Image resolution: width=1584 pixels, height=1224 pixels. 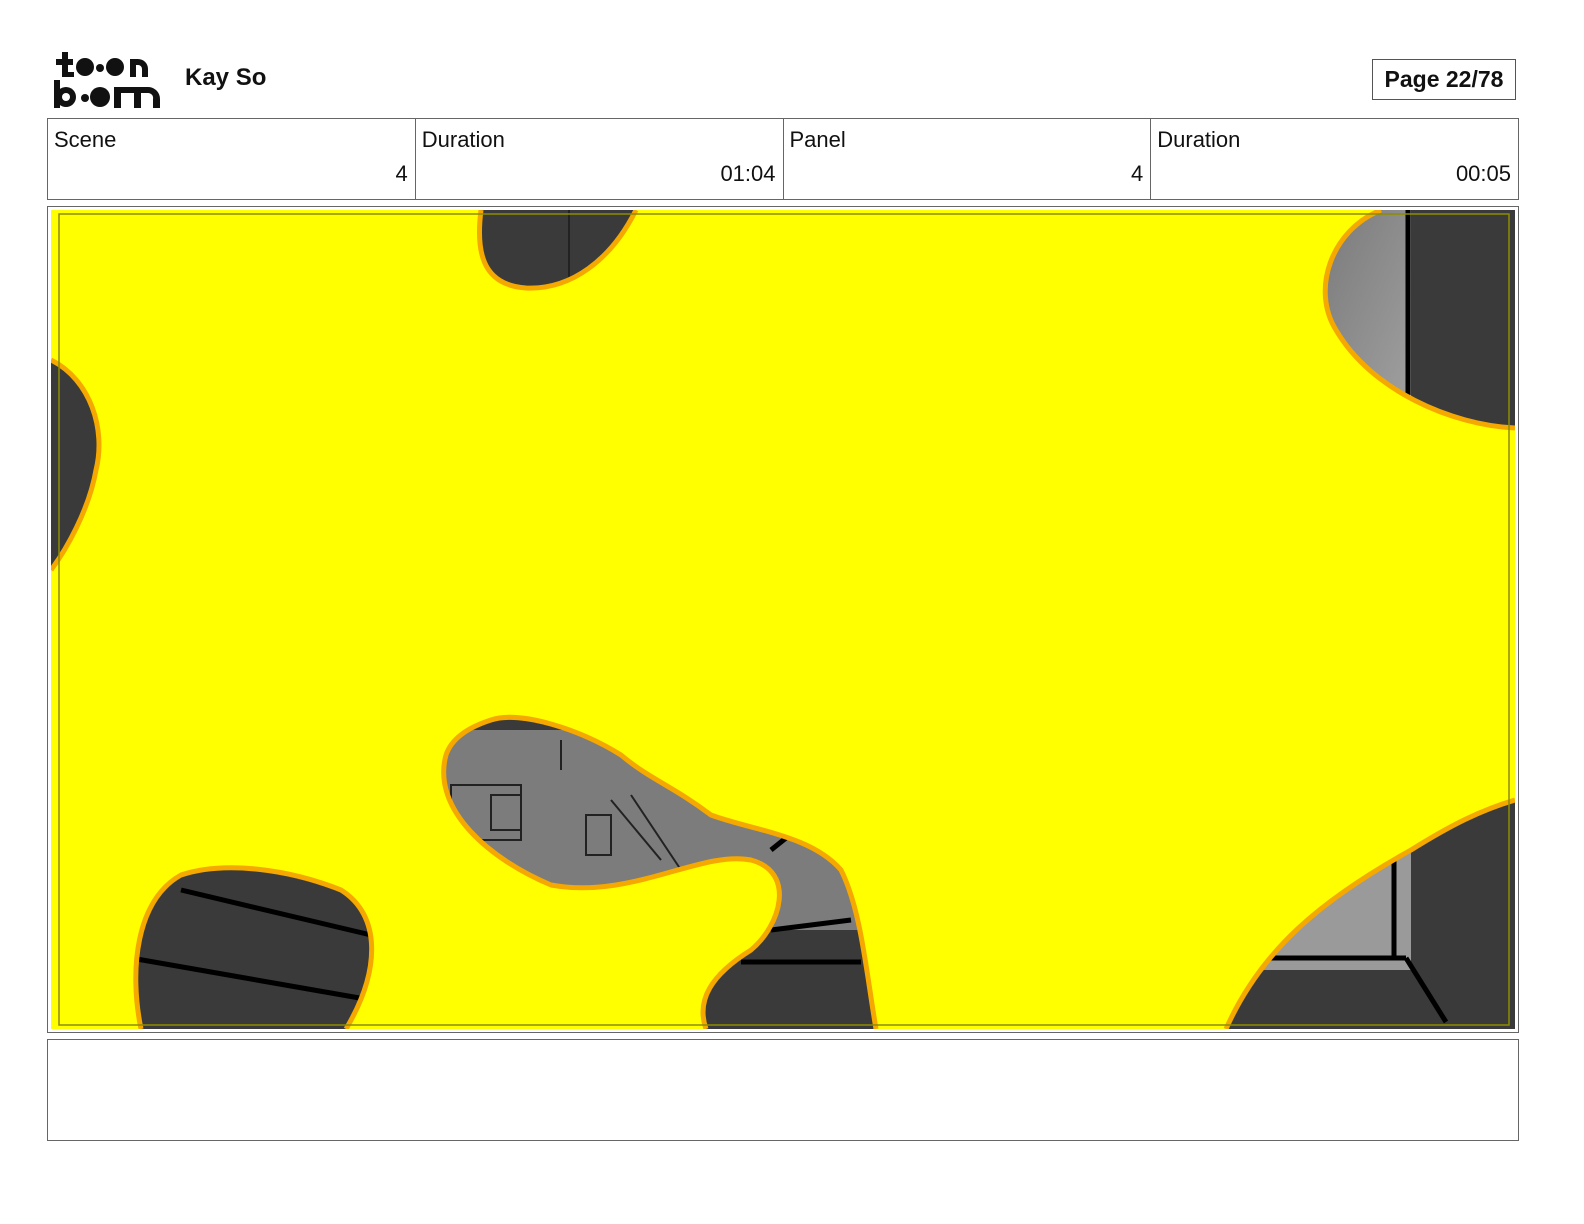 I want to click on scene-duration-cell: Duration 01:04, so click(x=600, y=159).